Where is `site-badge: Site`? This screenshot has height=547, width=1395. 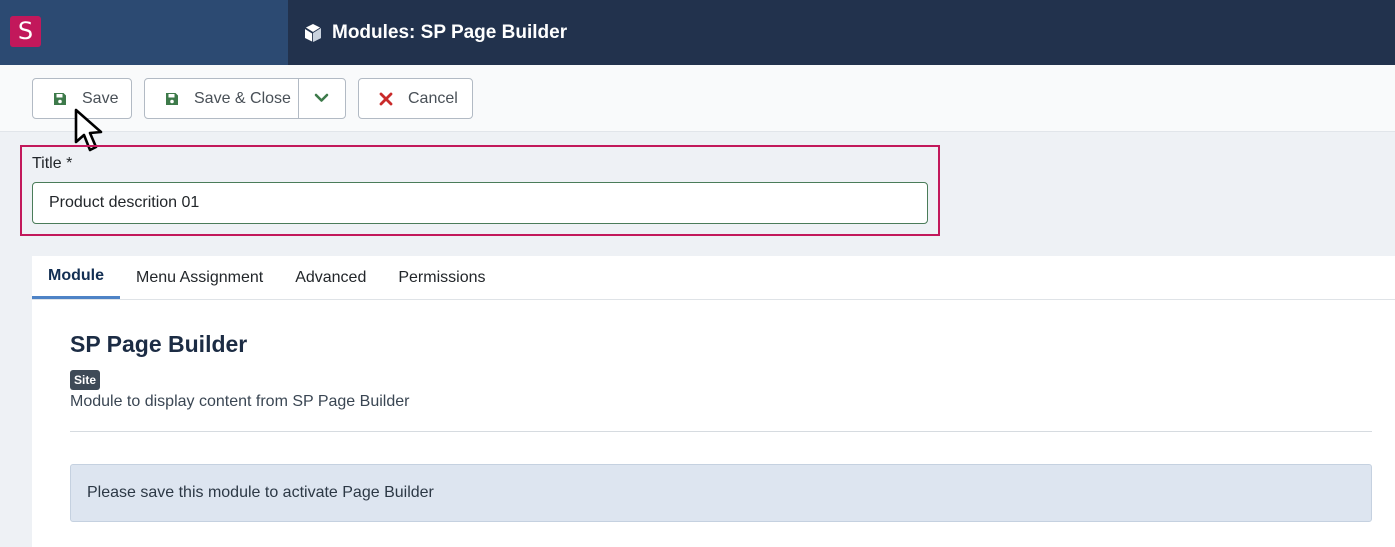 site-badge: Site is located at coordinates (85, 380).